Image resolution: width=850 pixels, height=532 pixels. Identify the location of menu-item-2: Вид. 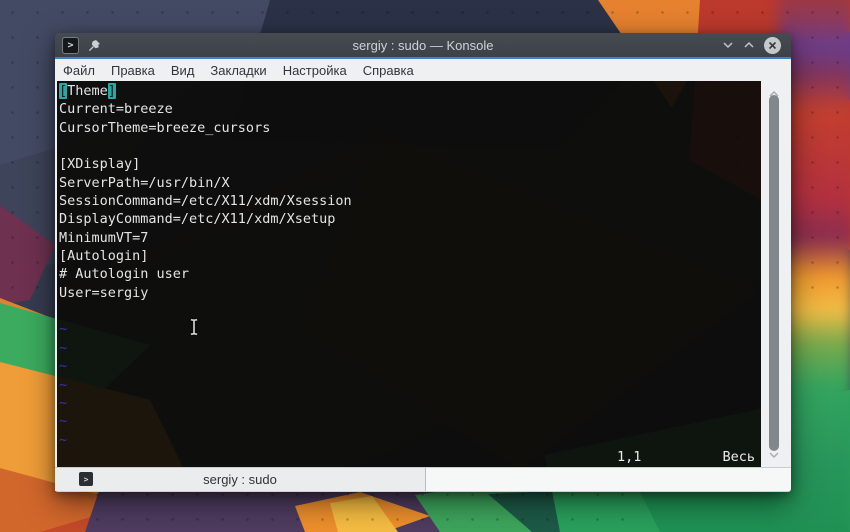
(183, 70).